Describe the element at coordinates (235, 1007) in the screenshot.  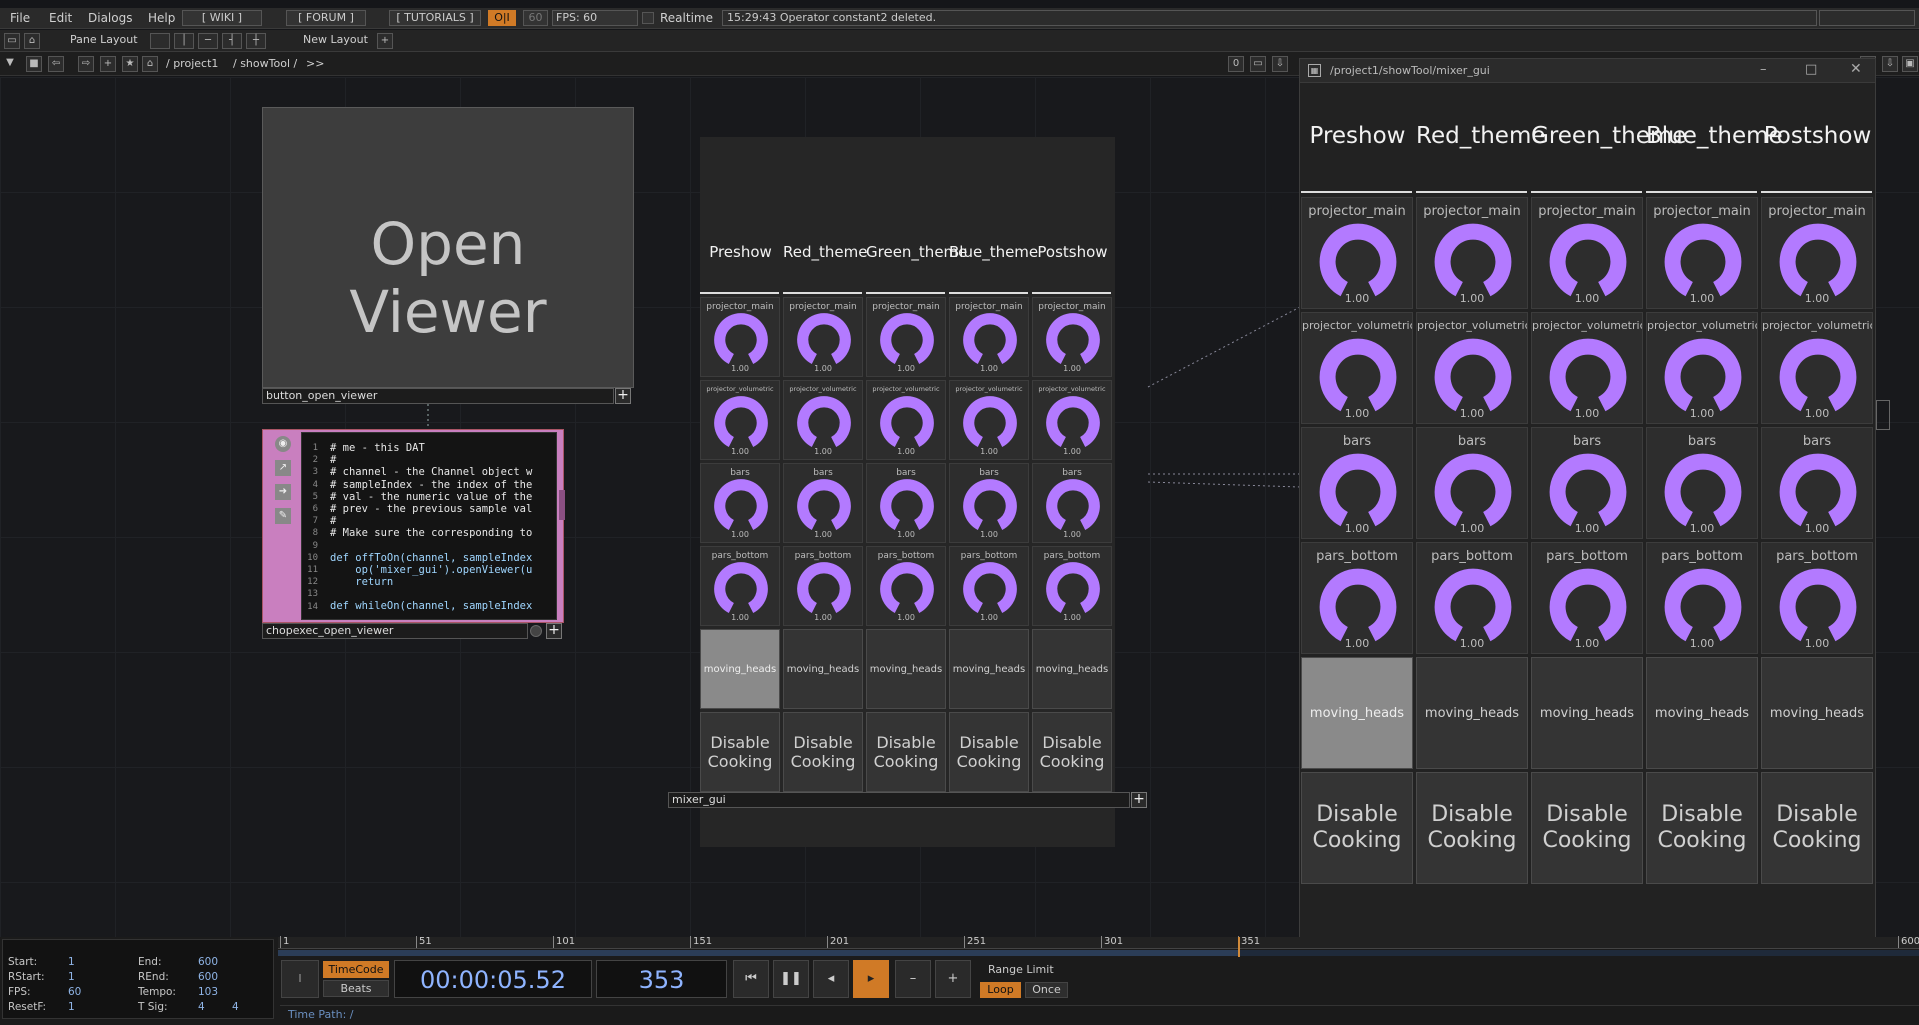
I see `tsig-value-2: 4` at that location.